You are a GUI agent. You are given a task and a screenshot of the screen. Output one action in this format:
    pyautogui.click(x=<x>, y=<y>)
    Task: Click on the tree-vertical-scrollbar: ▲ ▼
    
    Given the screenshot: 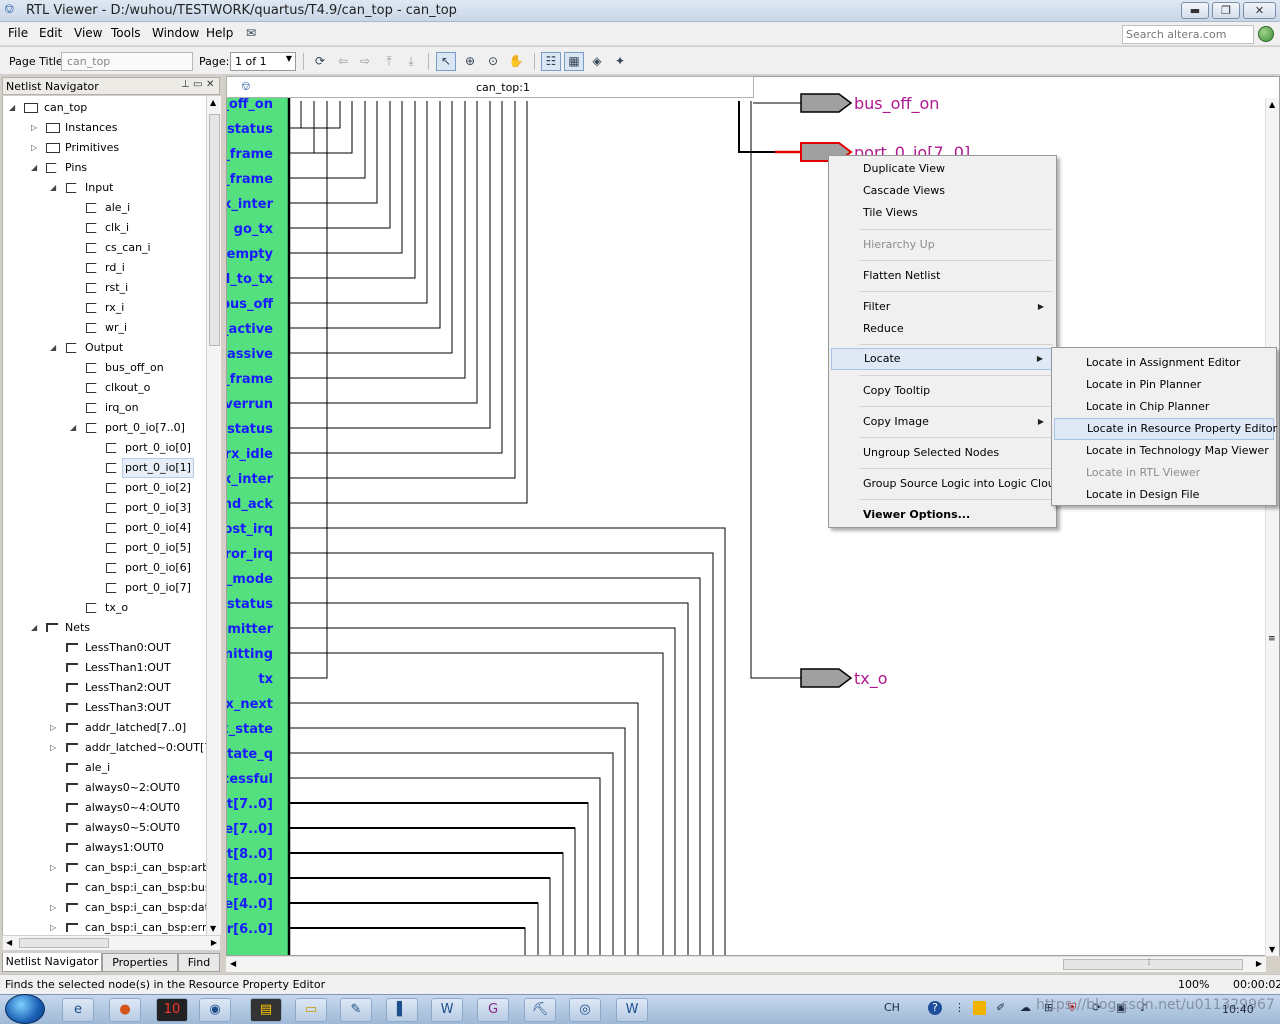 What is the action you would take?
    pyautogui.click(x=213, y=515)
    